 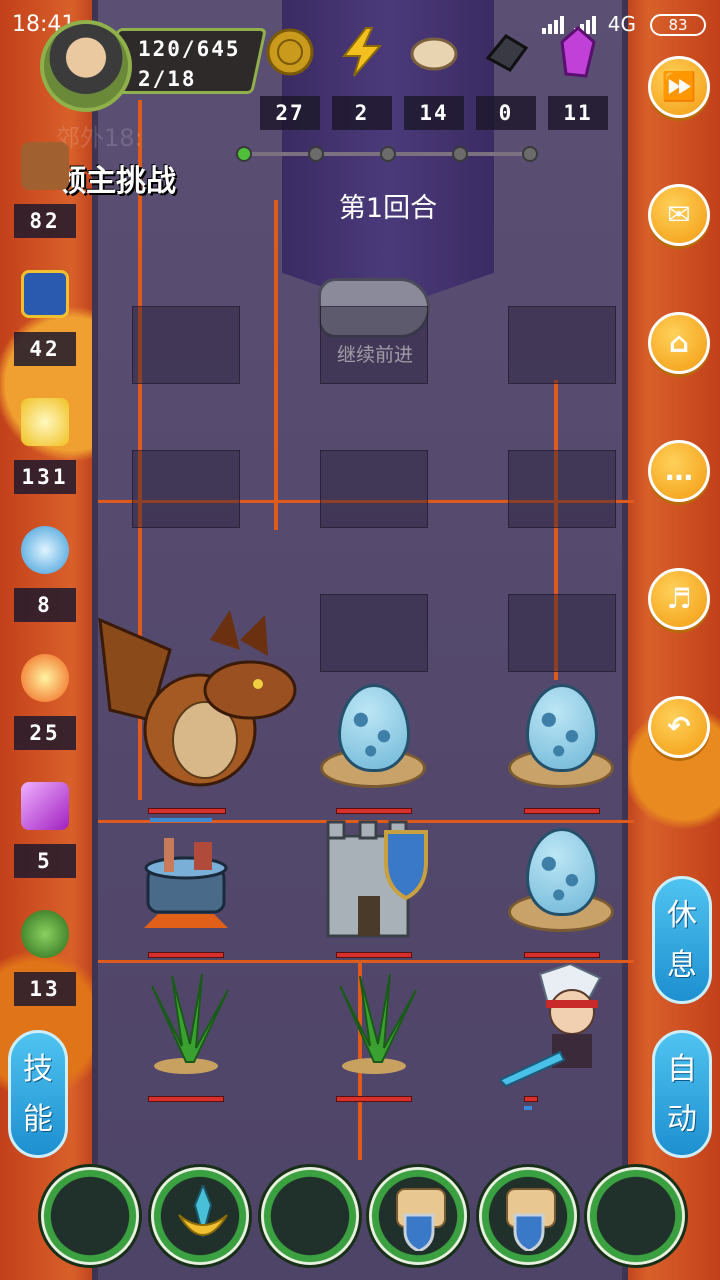 I want to click on battery-indicator: 83, so click(x=678, y=25).